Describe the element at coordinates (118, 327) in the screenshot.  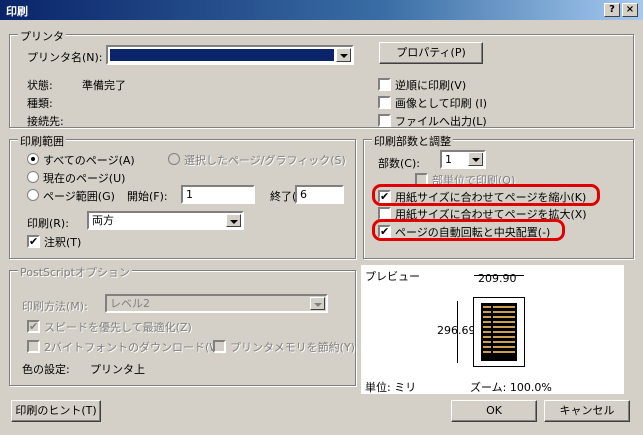
I see `speed-label: スピードを優先して最適化(Z)` at that location.